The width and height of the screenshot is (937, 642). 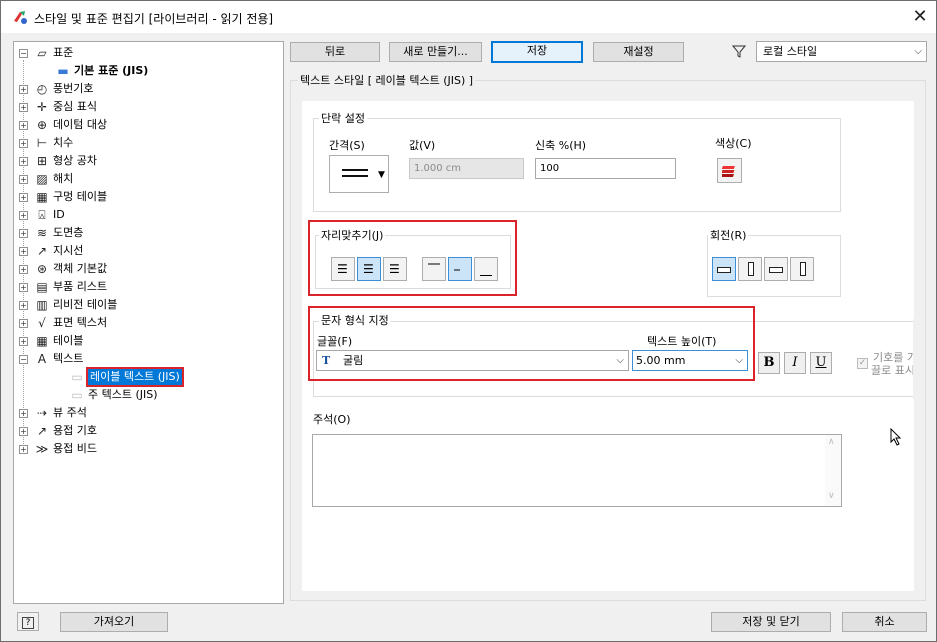 I want to click on align-center-button: ☰, so click(x=369, y=269).